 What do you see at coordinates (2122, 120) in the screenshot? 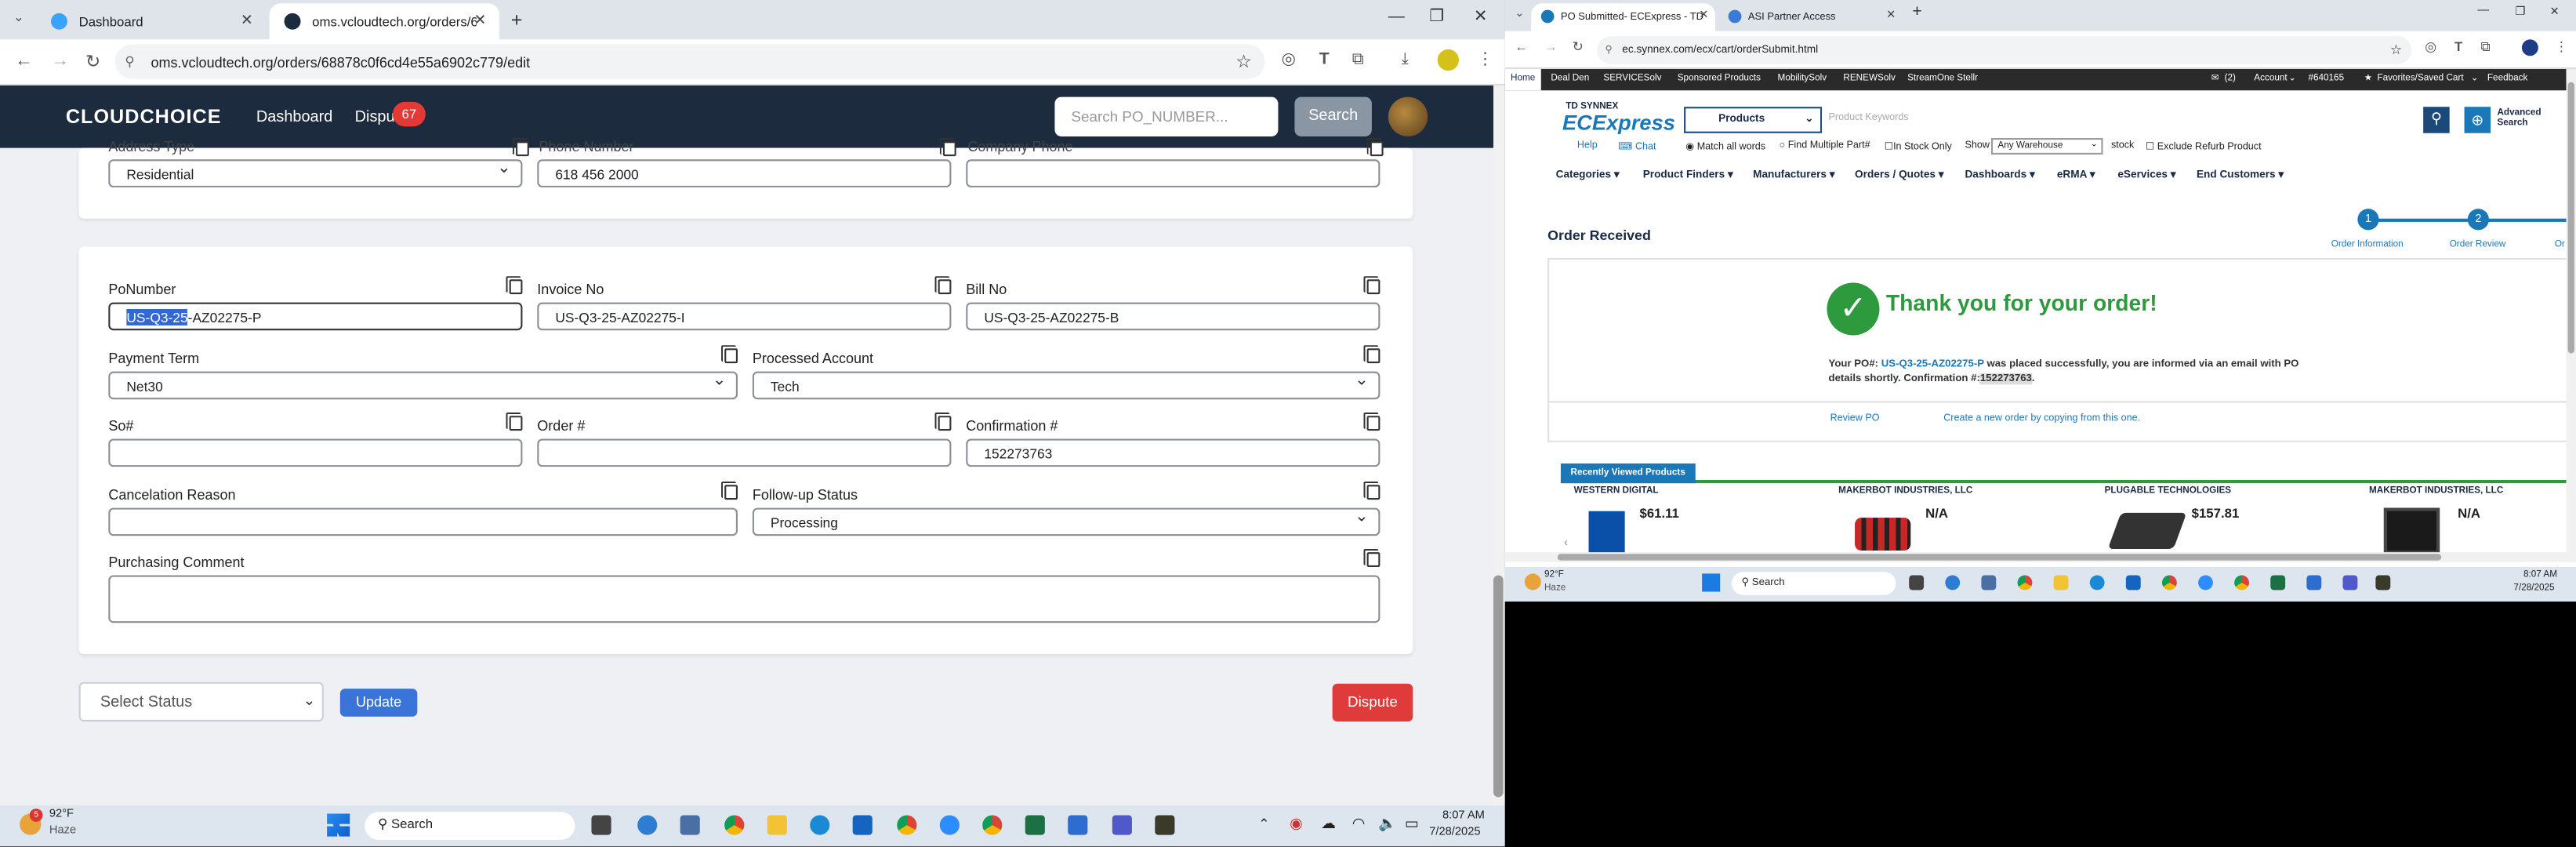
I see `product-keyword-input: Product Keywords` at bounding box center [2122, 120].